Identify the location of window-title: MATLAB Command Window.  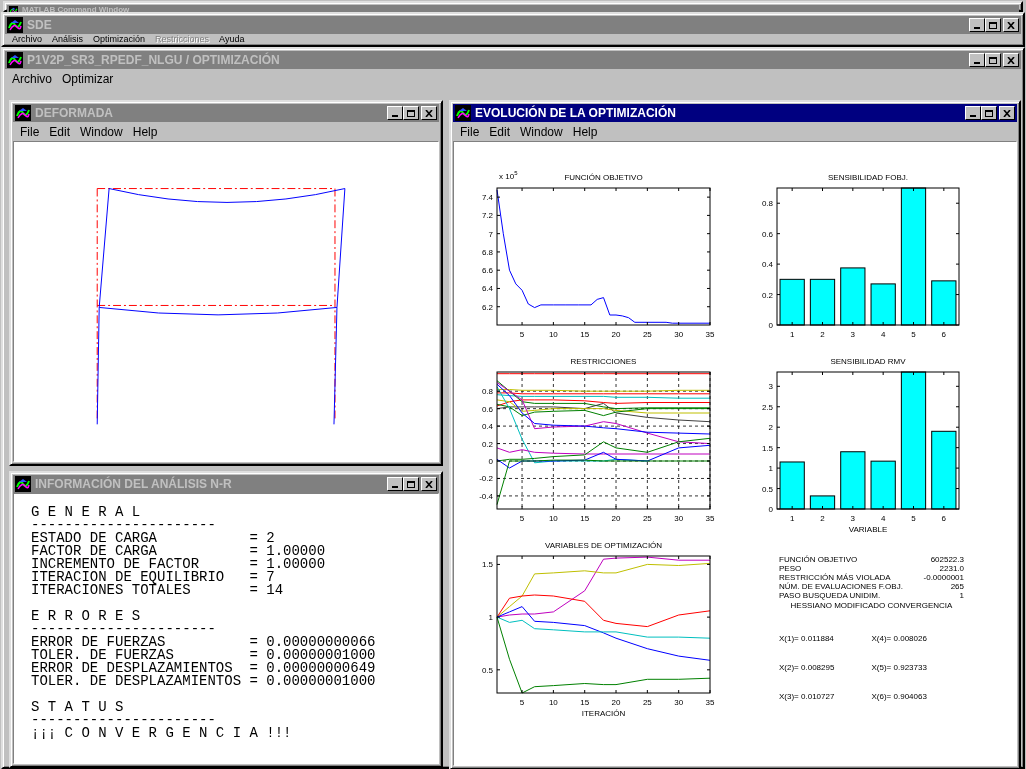
(76, 10).